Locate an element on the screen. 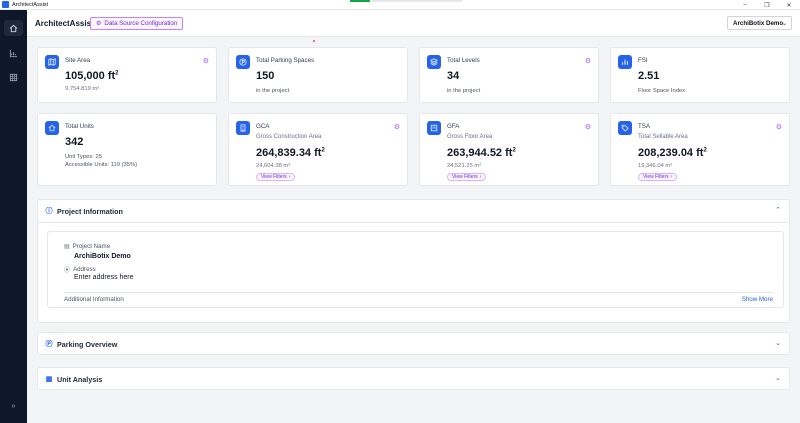 The height and width of the screenshot is (423, 800). chevron-up-icon: ⌃ is located at coordinates (778, 210).